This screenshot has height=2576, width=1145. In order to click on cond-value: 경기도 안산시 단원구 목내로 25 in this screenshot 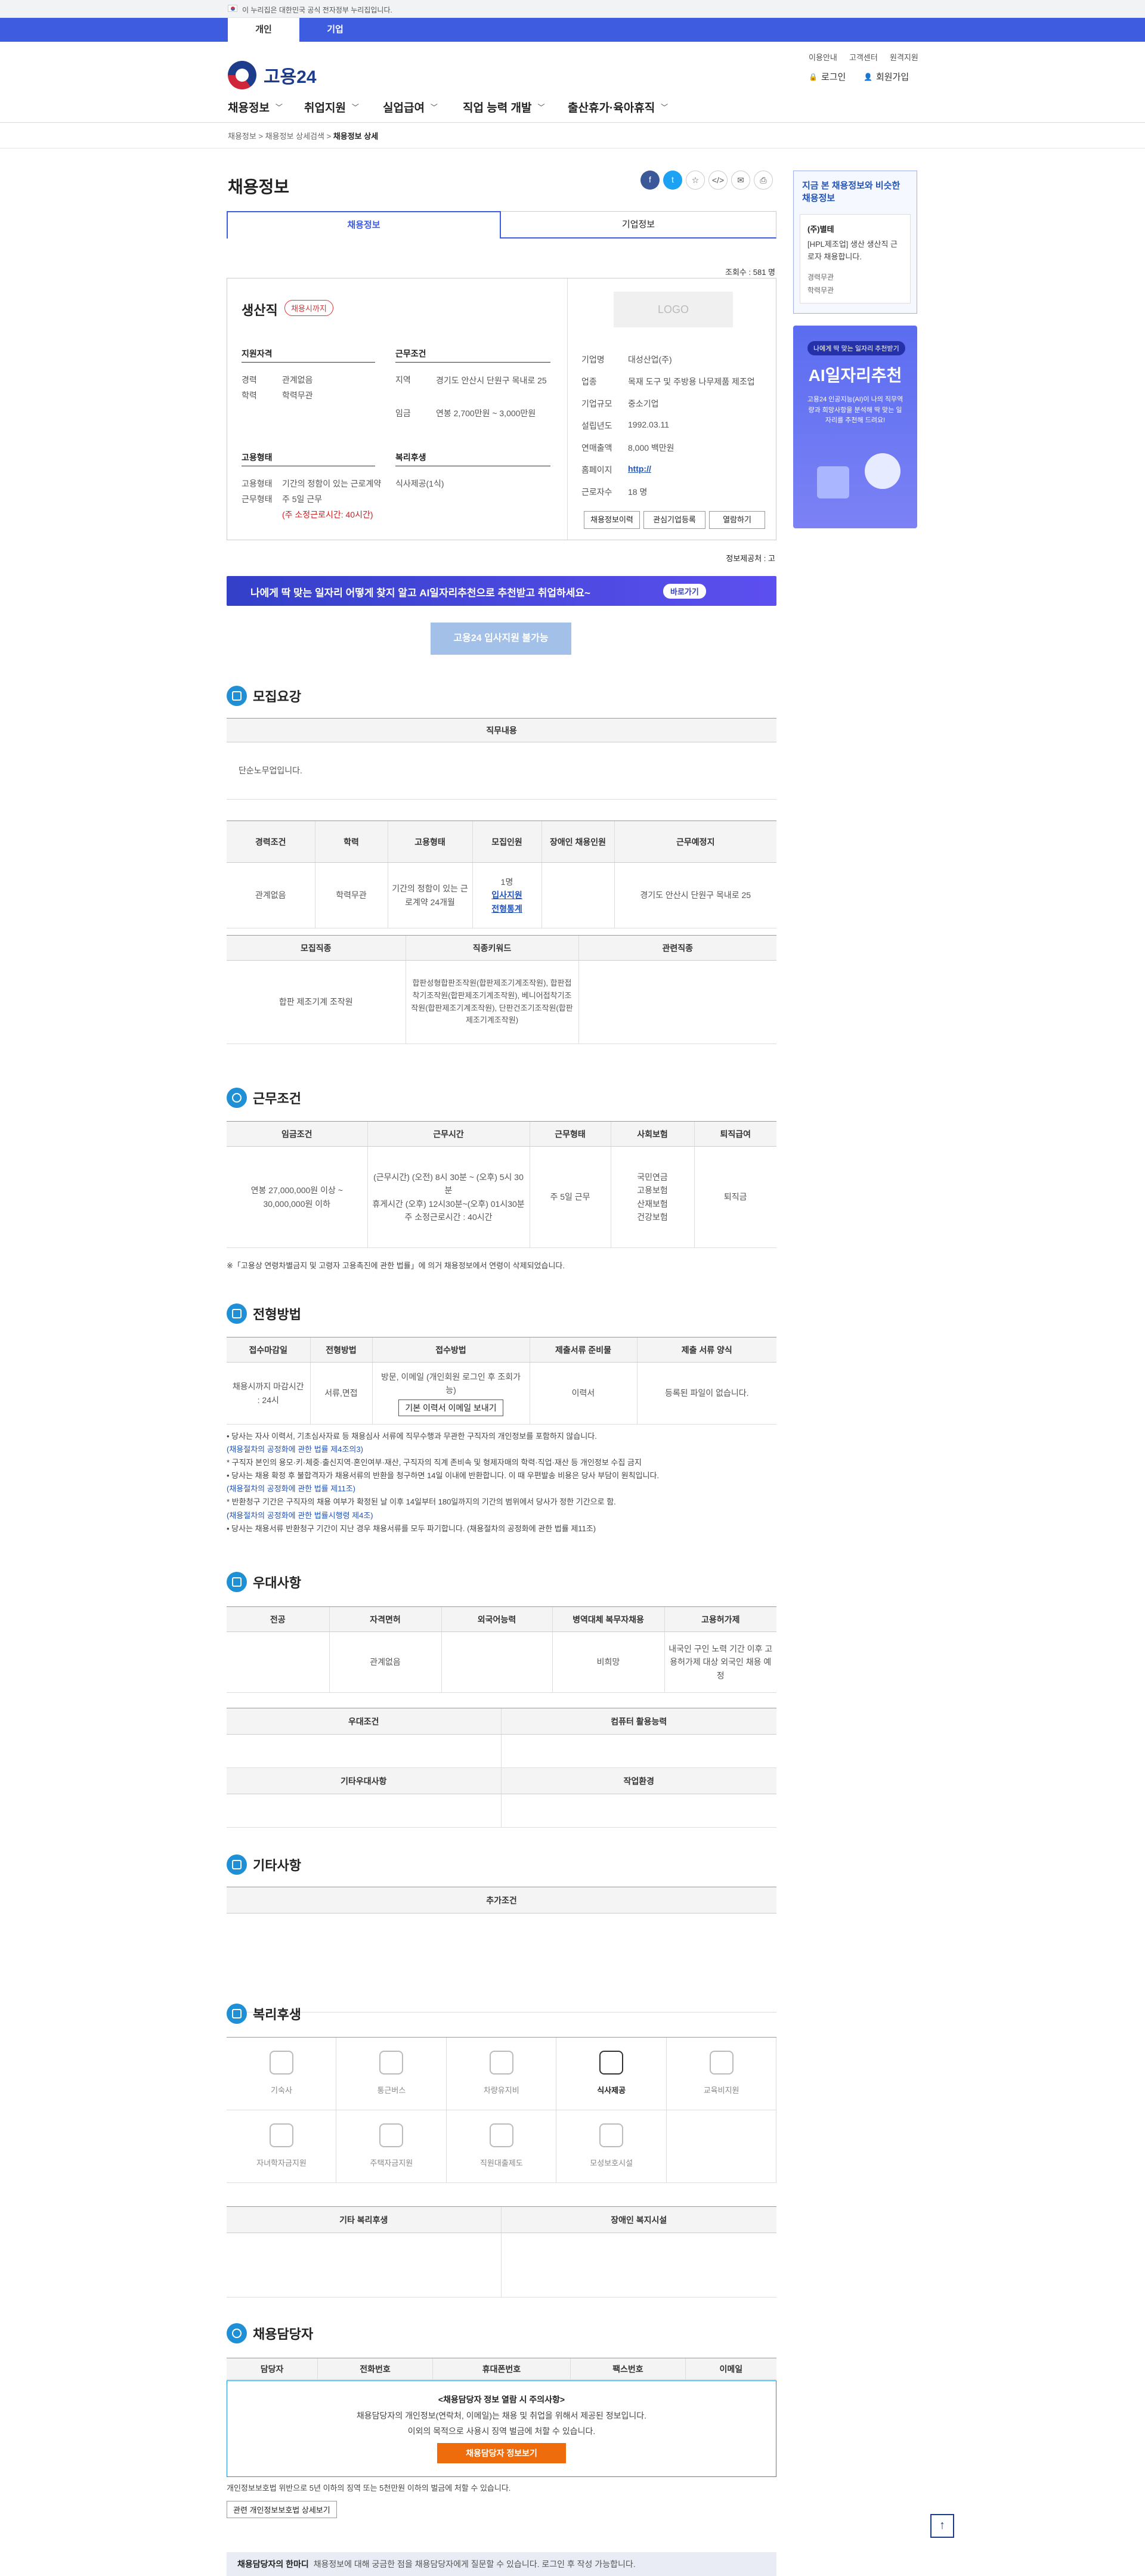, I will do `click(491, 380)`.